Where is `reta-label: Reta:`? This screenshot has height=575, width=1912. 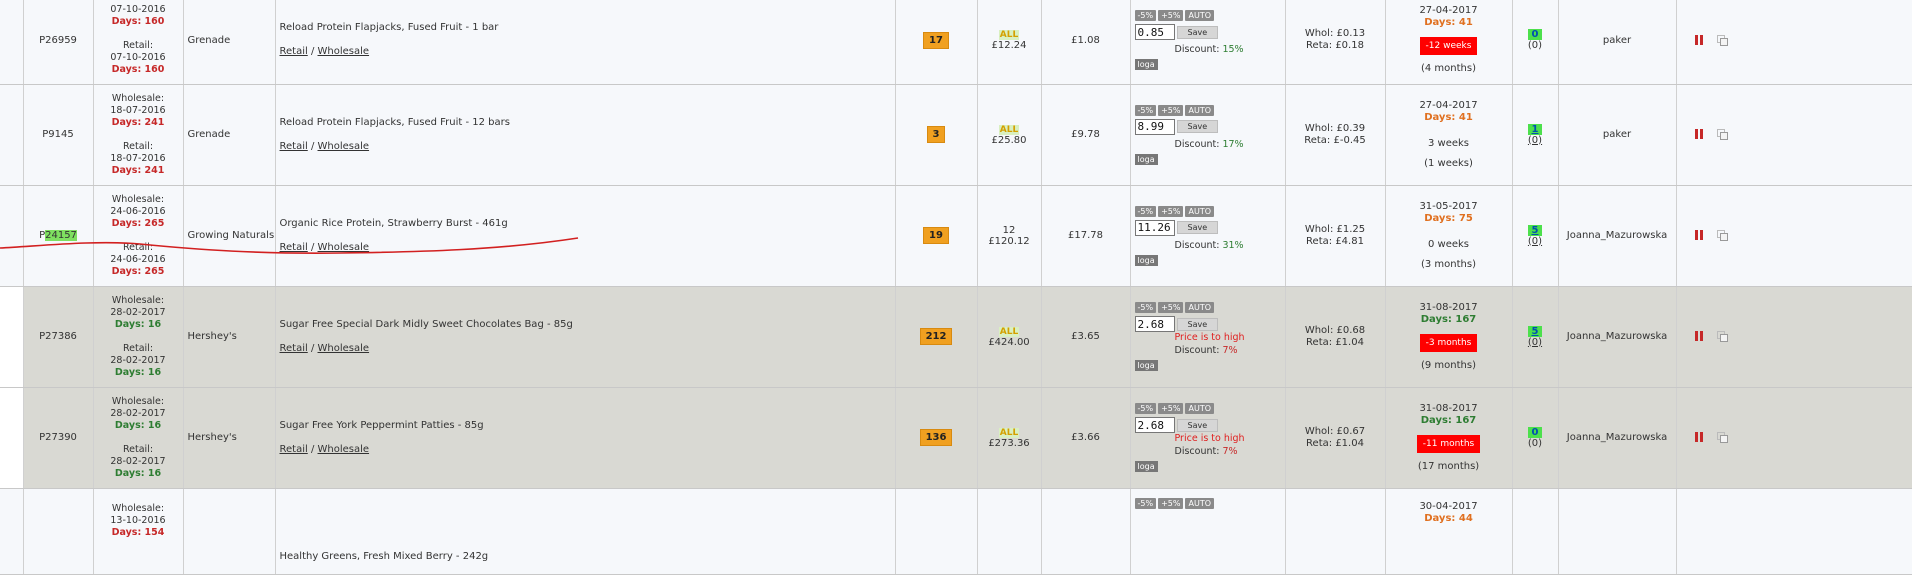 reta-label: Reta: is located at coordinates (1319, 46).